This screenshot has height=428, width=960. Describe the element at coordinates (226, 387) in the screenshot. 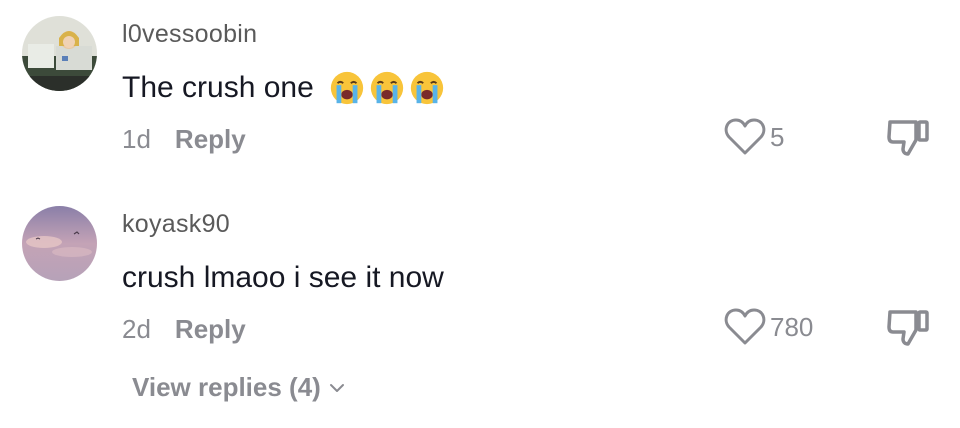

I see `view-replies-label: View replies (4)` at that location.